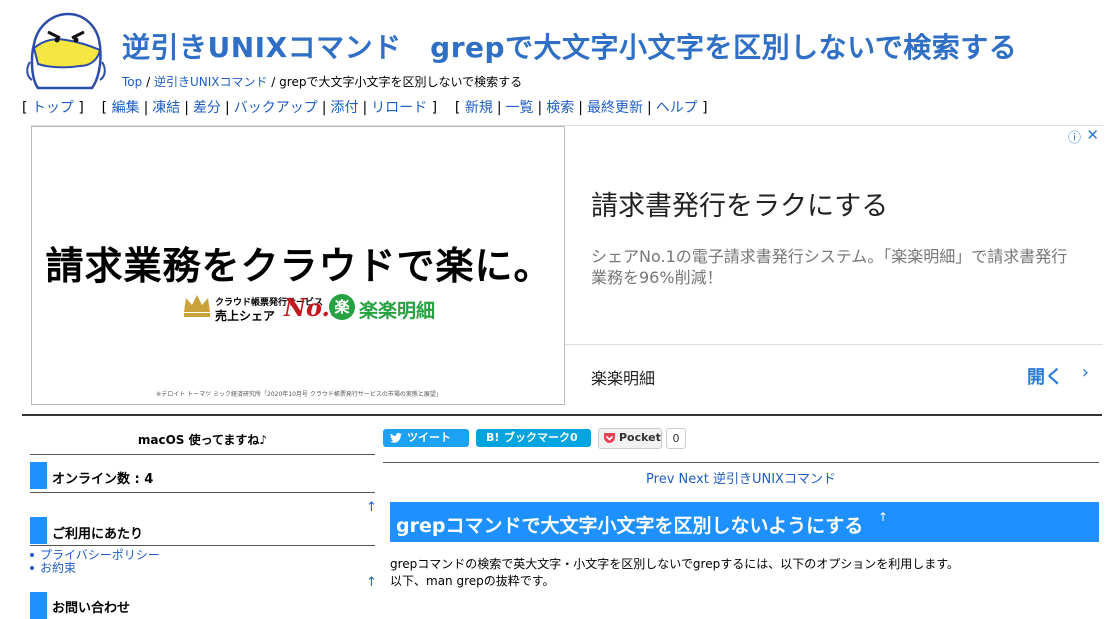 This screenshot has width=1109, height=619. What do you see at coordinates (100, 555) in the screenshot?
I see `privacy-policy-link: プライバシーポリシー` at bounding box center [100, 555].